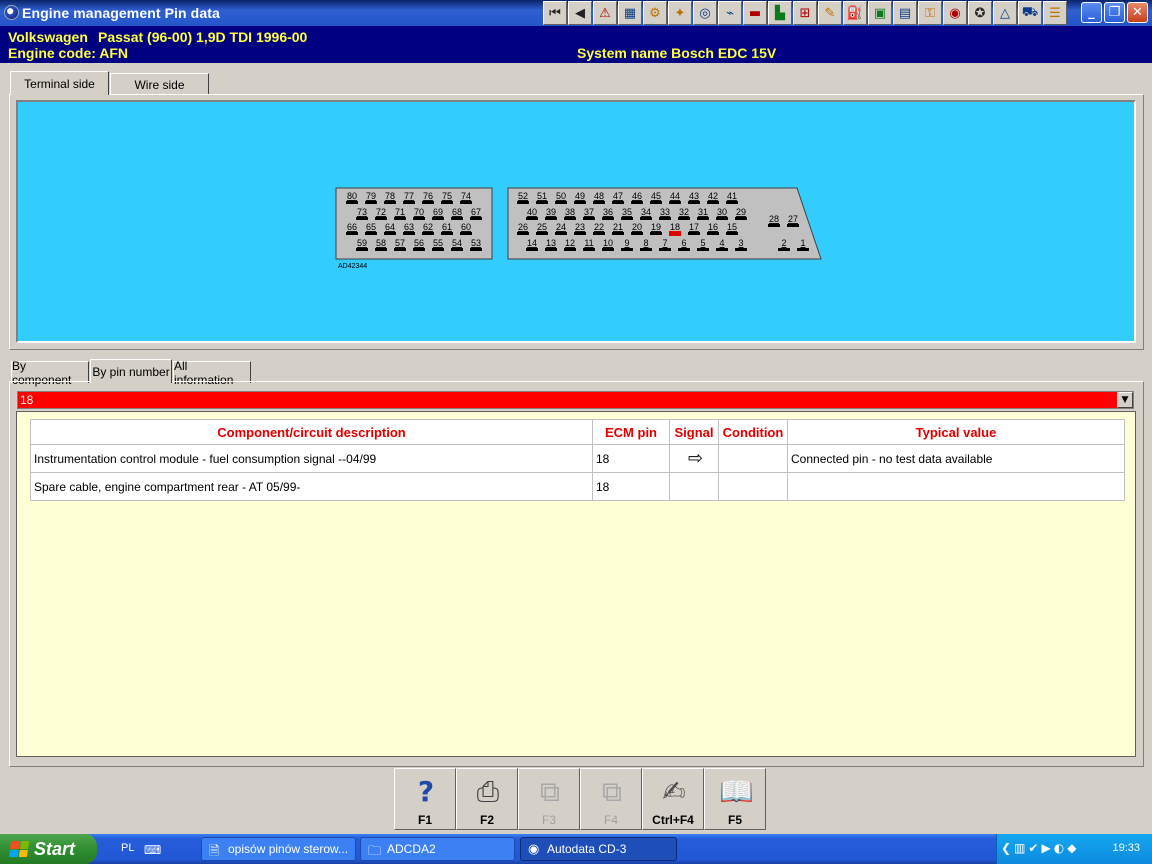 The image size is (1152, 864). What do you see at coordinates (561, 196) in the screenshot?
I see `pin-label-50: 50` at bounding box center [561, 196].